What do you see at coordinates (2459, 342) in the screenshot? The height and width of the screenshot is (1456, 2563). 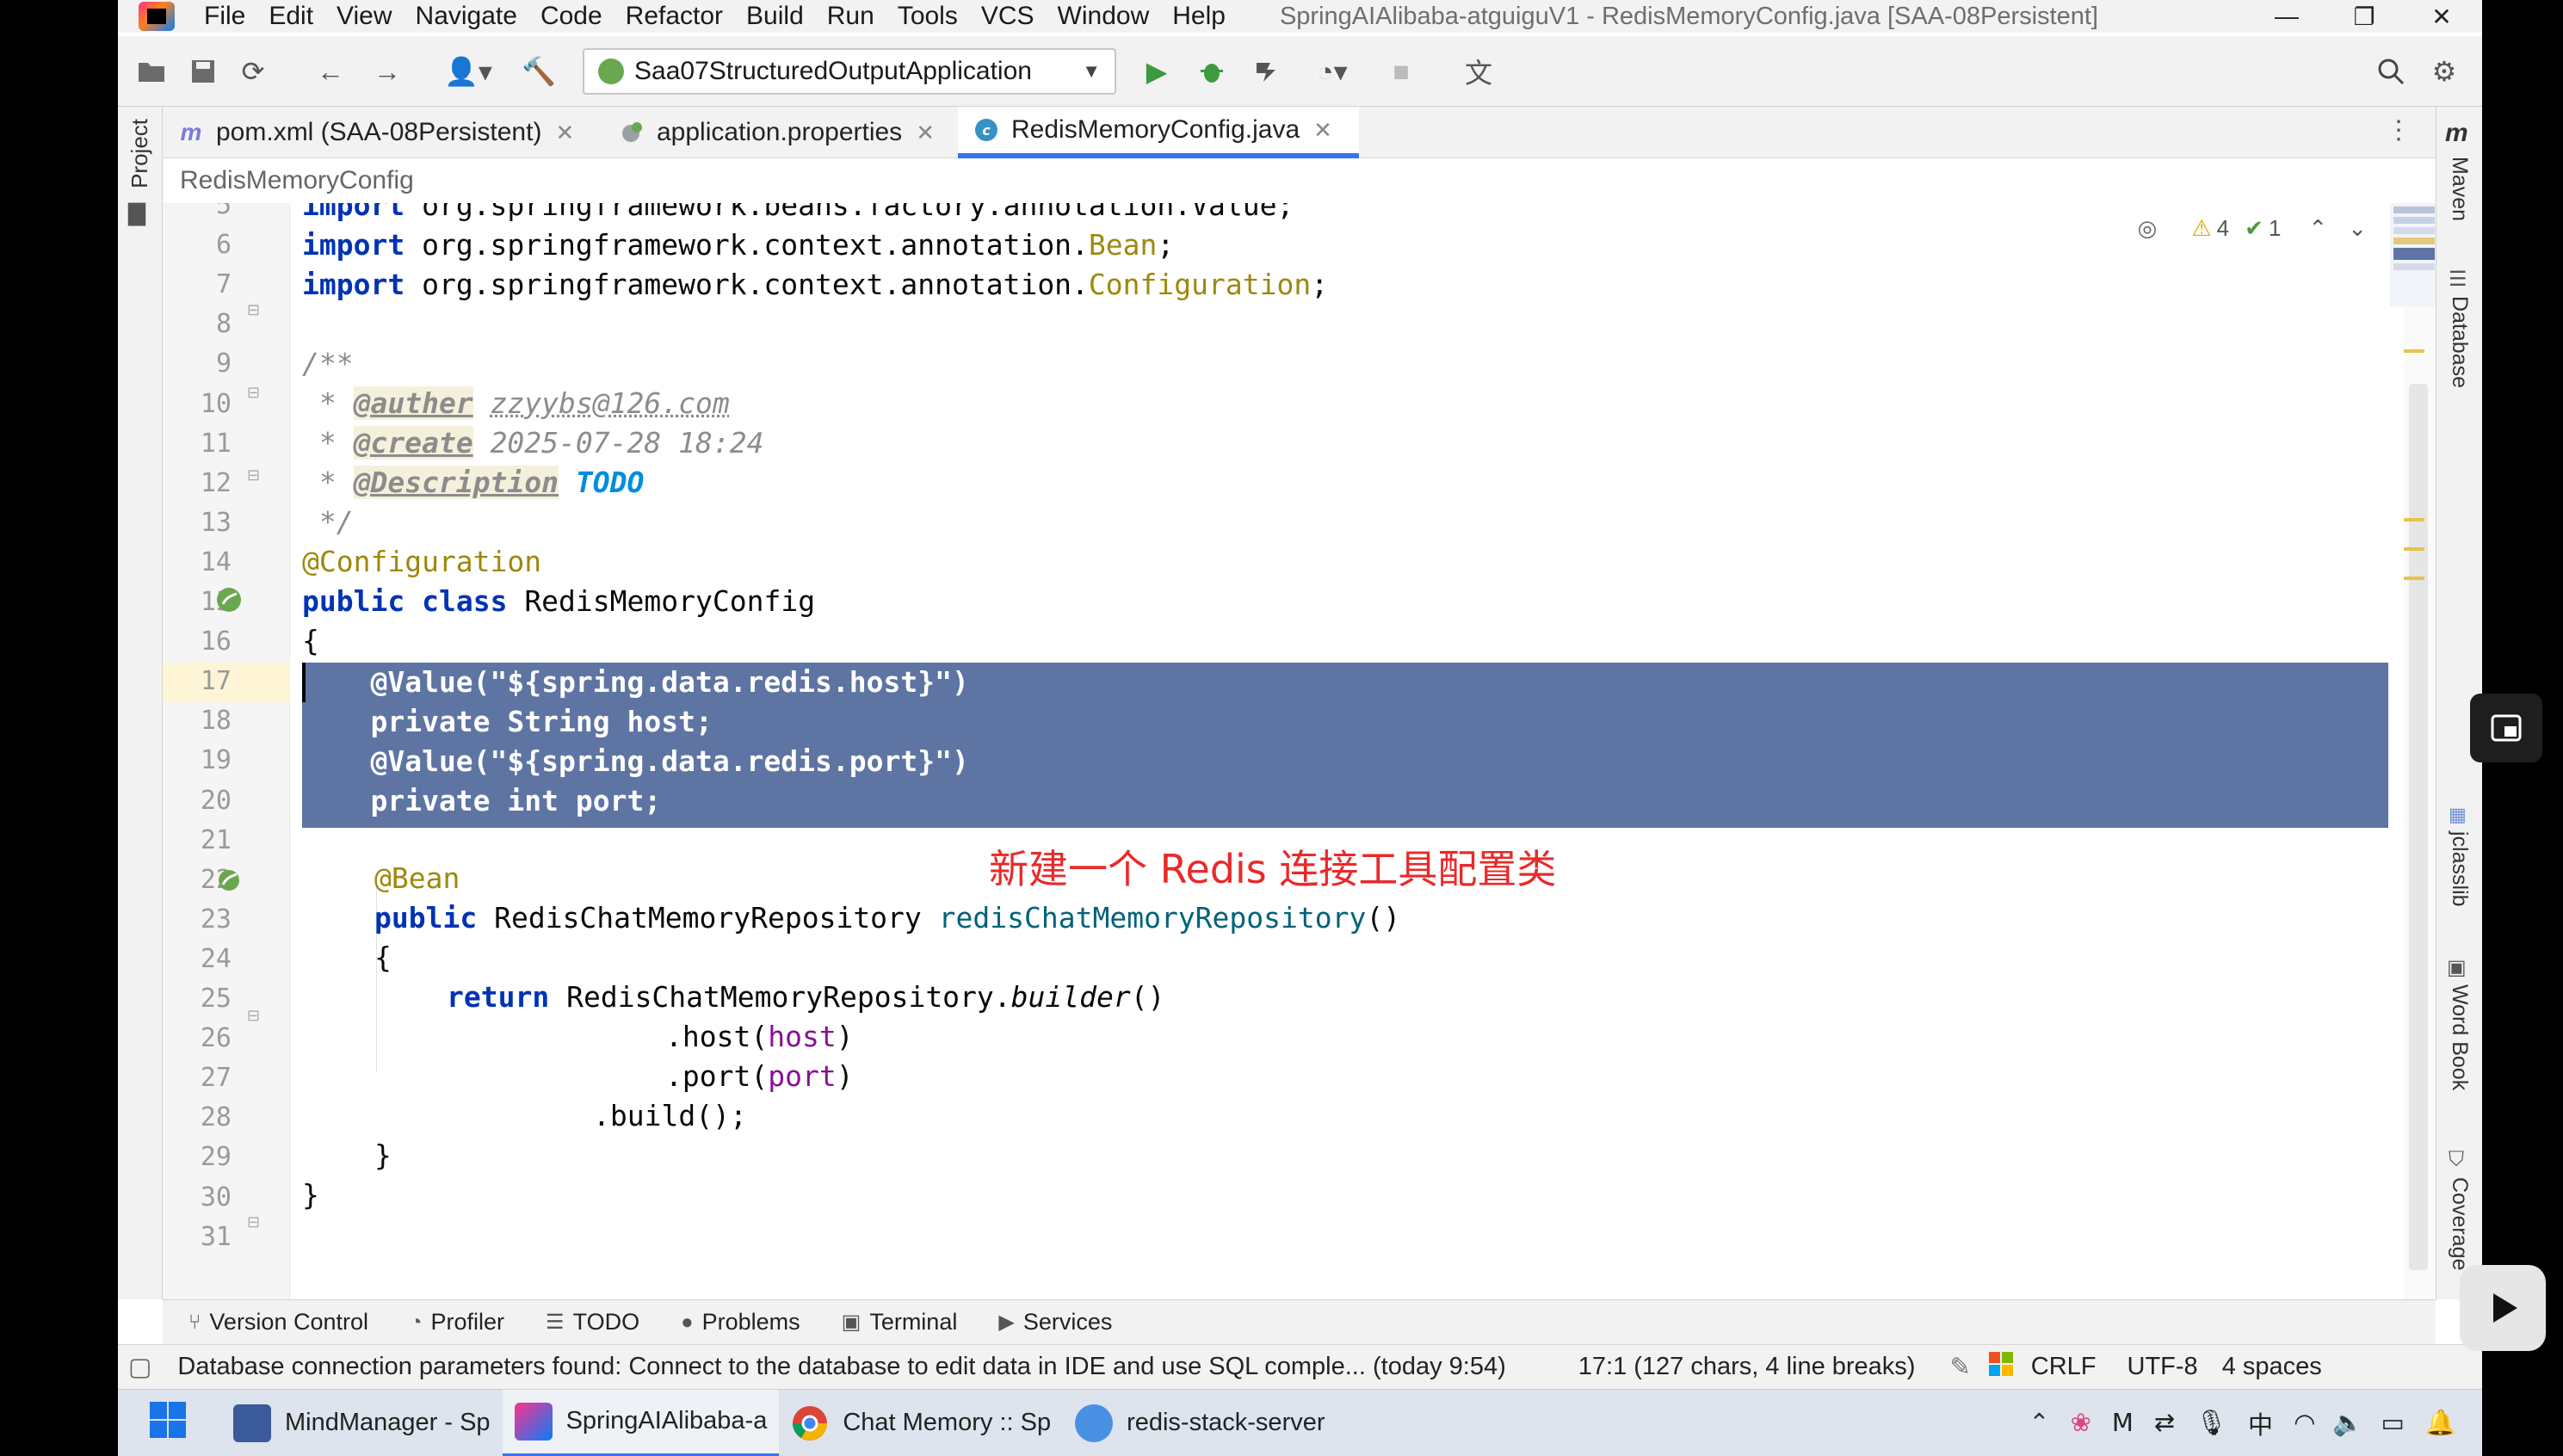 I see `database-tool-button: Database` at bounding box center [2459, 342].